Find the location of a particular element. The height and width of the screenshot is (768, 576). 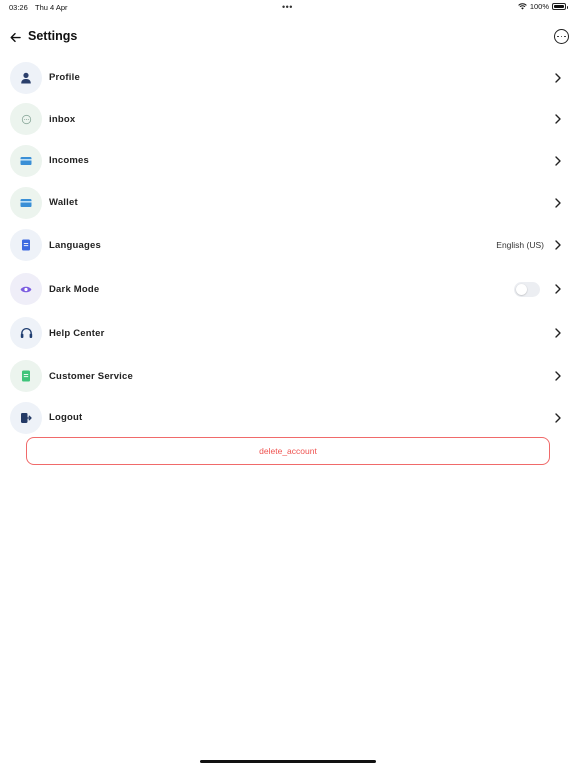

arrow-left-icon is located at coordinates (15, 37).